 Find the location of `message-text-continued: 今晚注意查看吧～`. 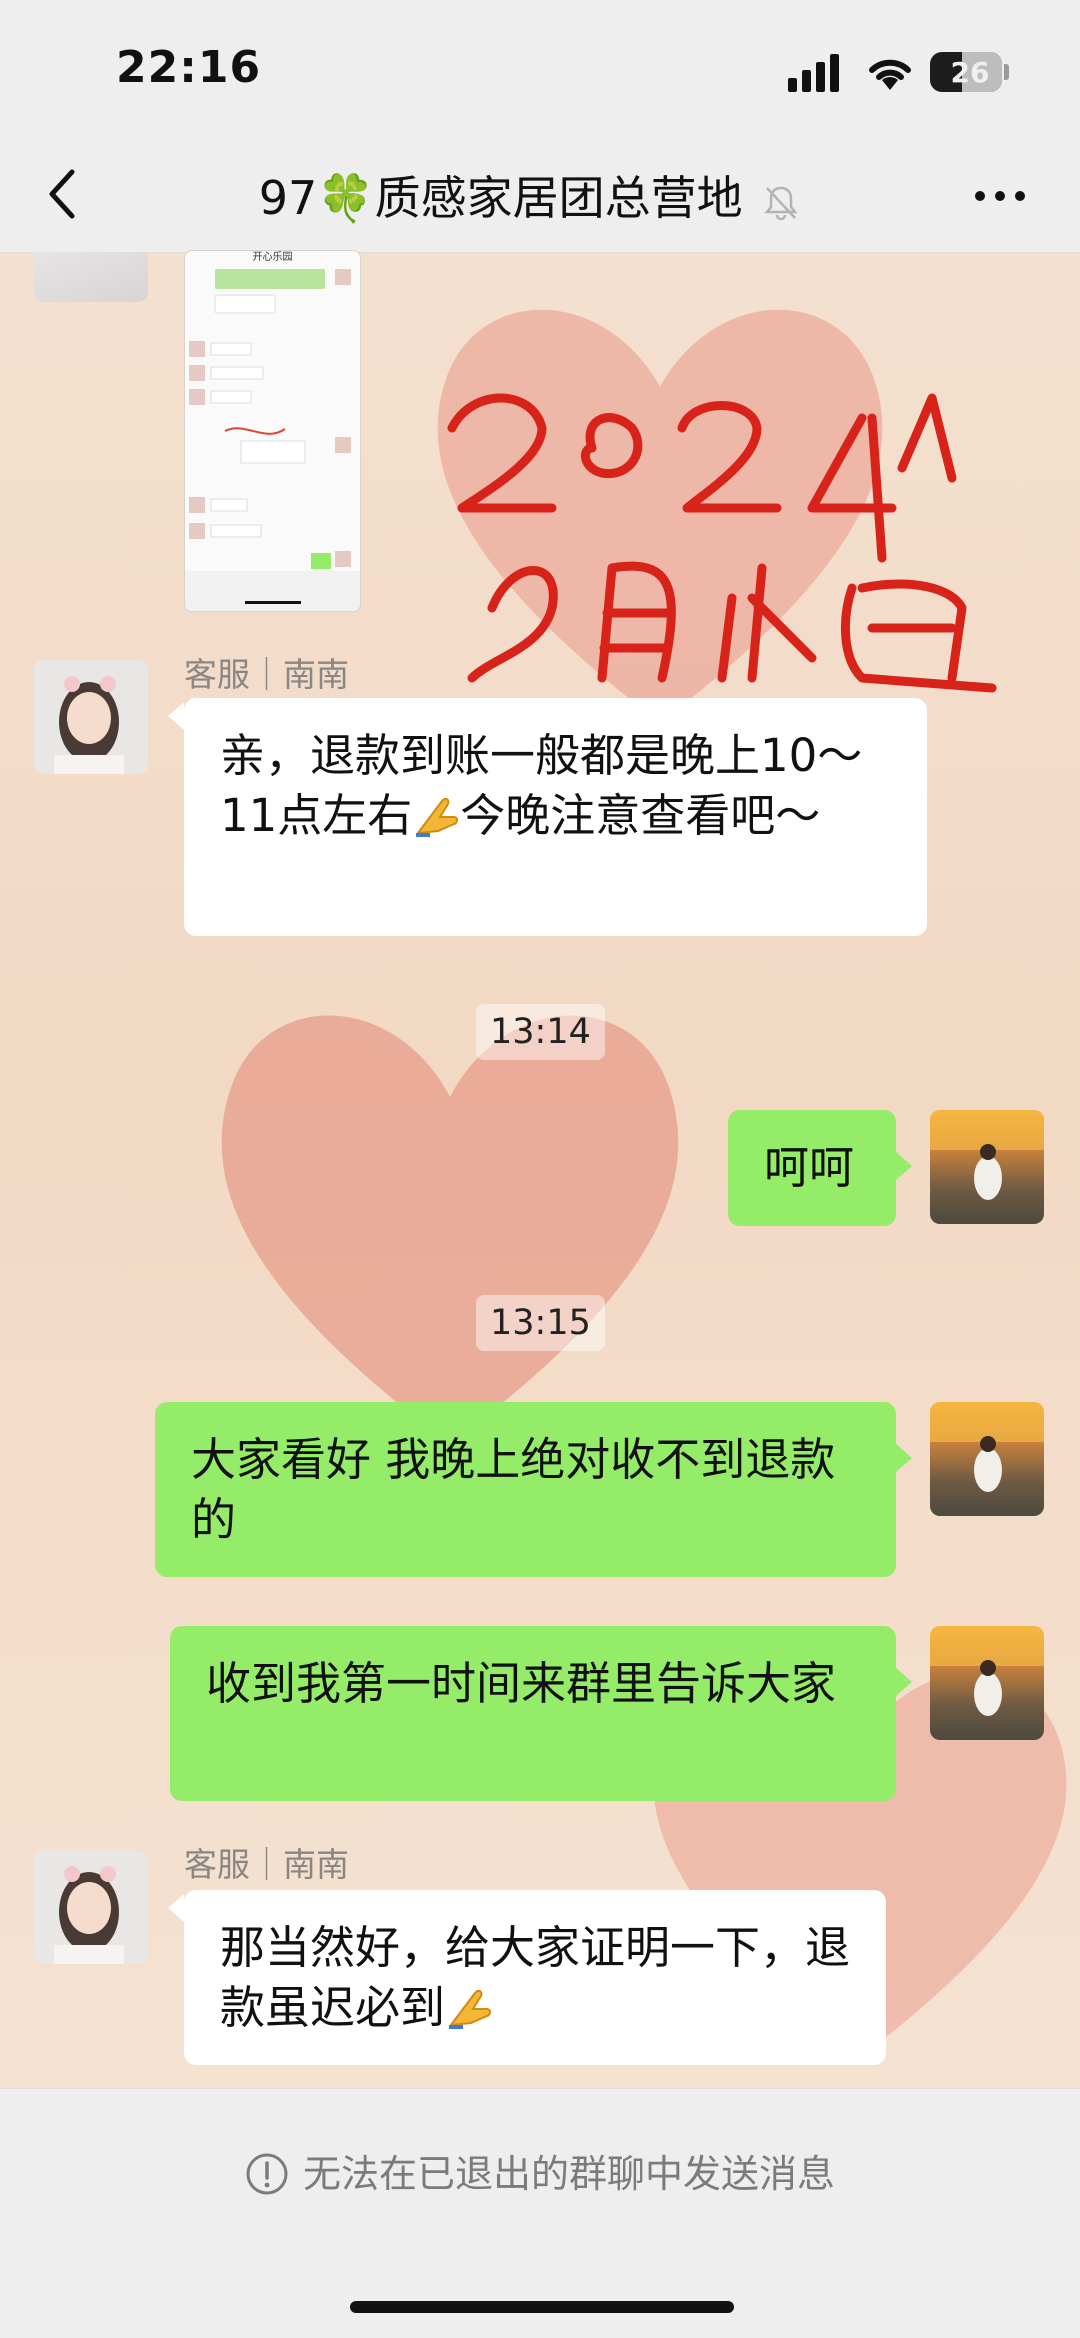

message-text-continued: 今晚注意查看吧～ is located at coordinates (640, 815).